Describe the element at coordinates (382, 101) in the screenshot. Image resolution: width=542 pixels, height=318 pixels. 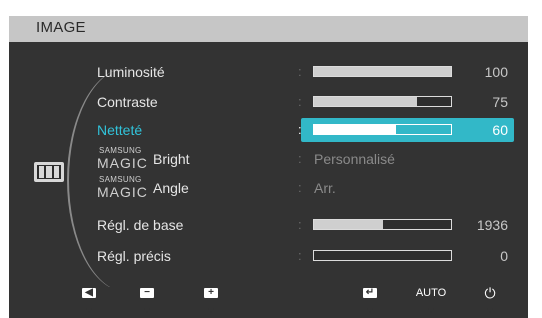
I see `contrast-slider` at that location.